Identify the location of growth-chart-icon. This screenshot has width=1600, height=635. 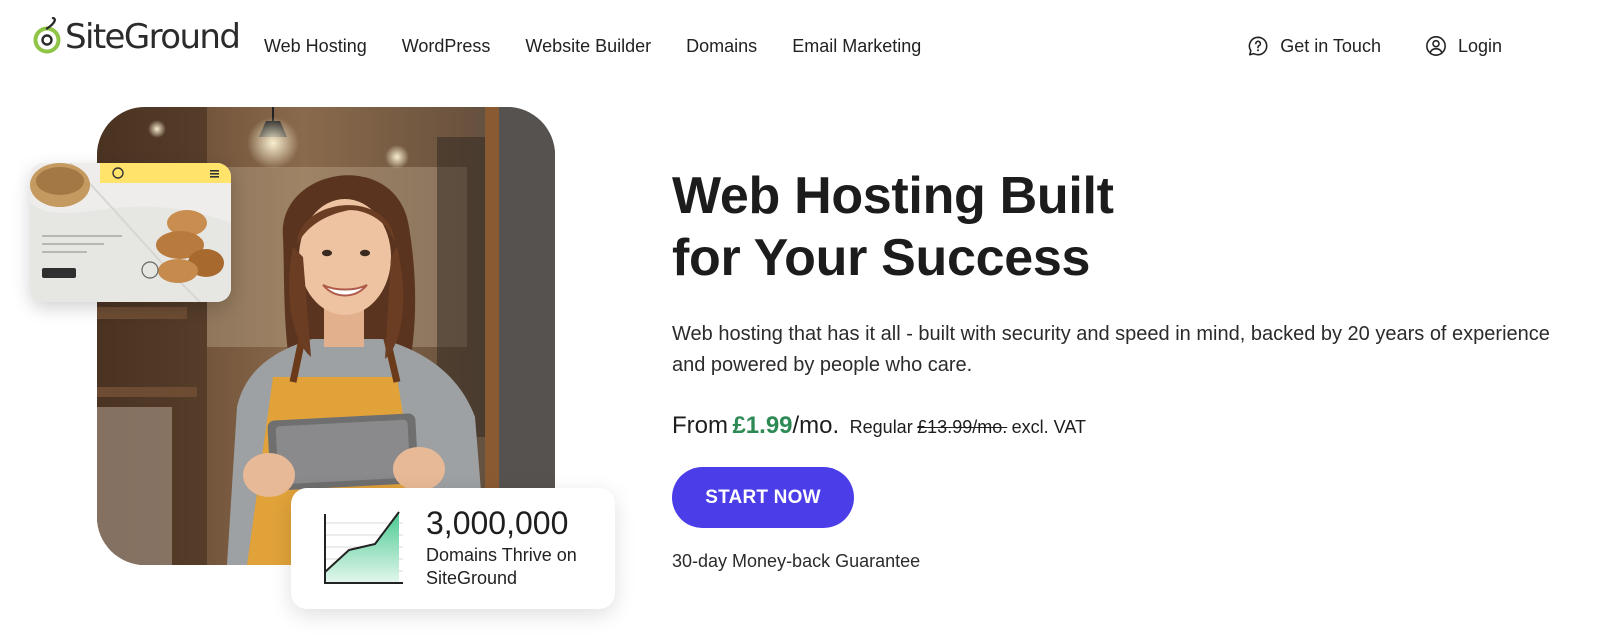
(363, 547).